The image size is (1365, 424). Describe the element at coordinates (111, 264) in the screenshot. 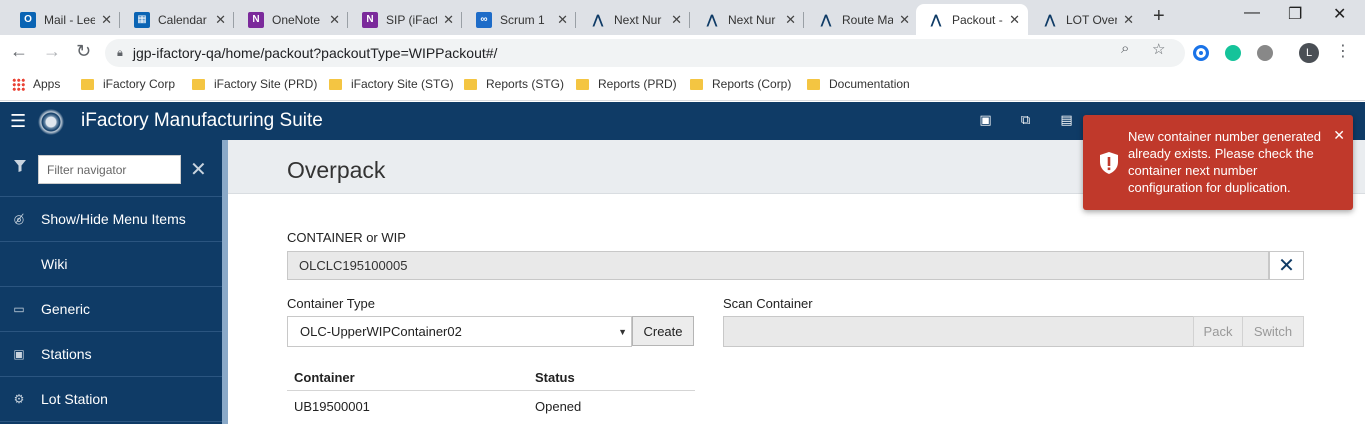

I see `sidebar-item-wiki: Wiki` at that location.